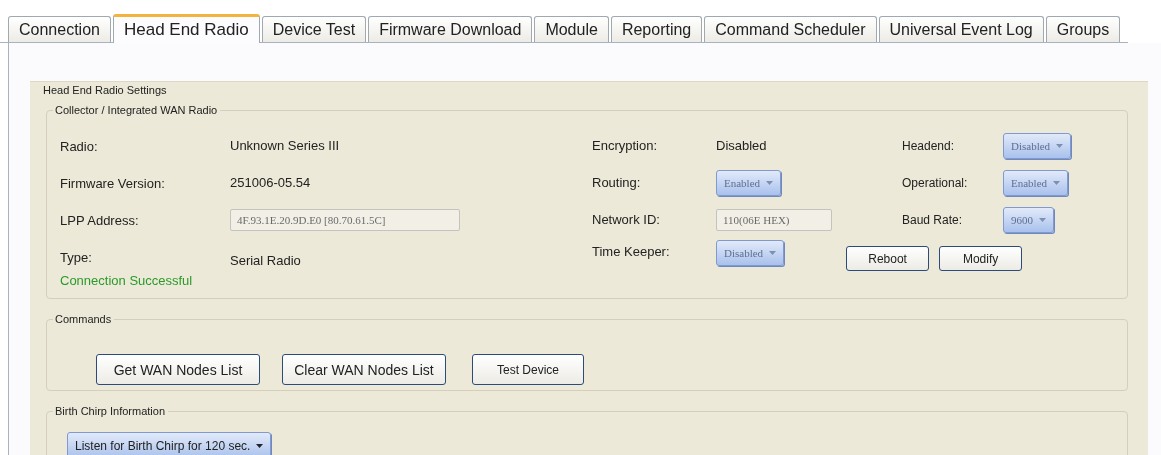 This screenshot has height=455, width=1161. What do you see at coordinates (741, 145) in the screenshot?
I see `field-value: Disabled` at bounding box center [741, 145].